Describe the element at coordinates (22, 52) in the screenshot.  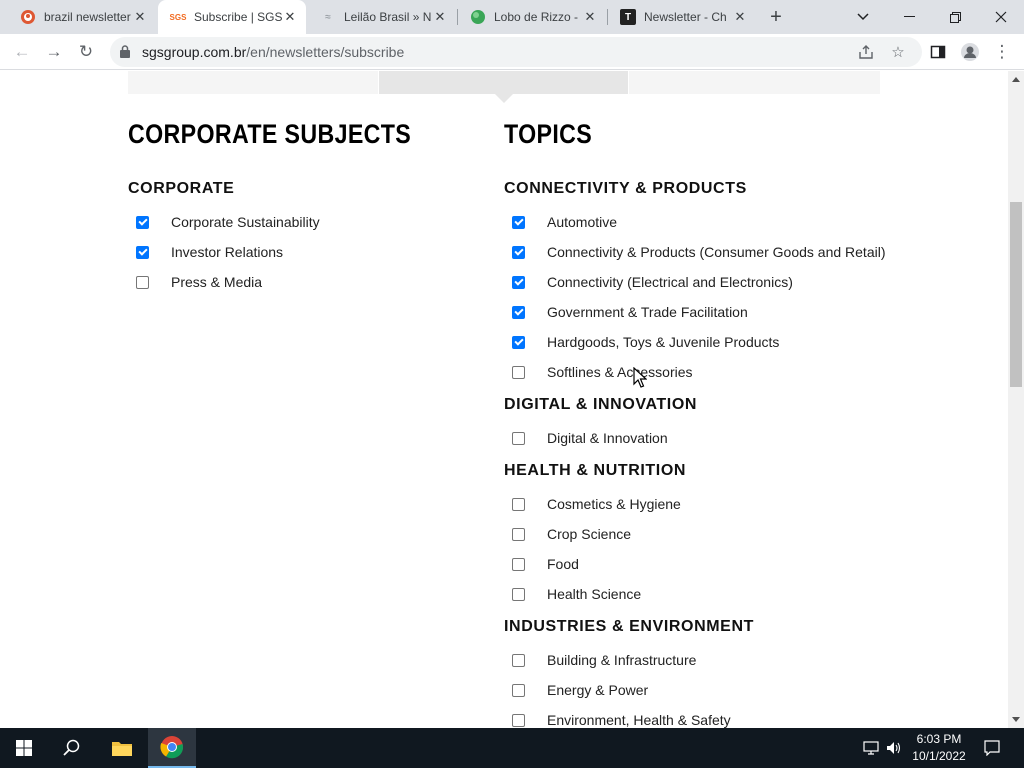
I see `back-icon: ←` at that location.